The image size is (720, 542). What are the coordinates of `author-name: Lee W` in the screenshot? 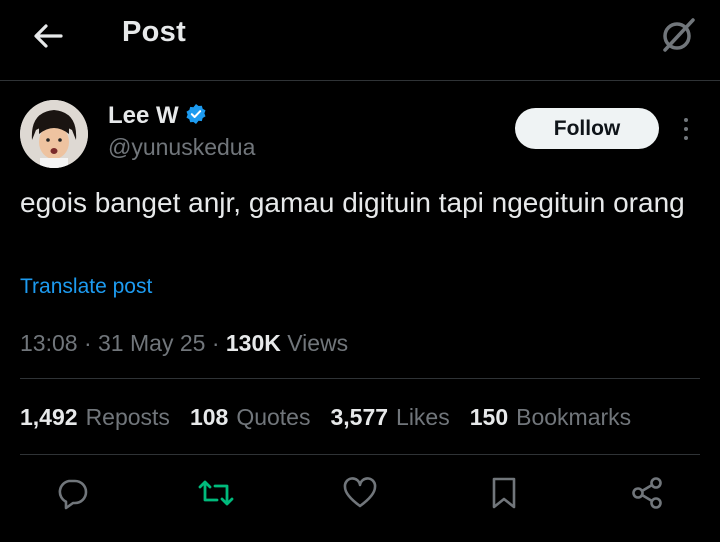 It's located at (143, 116).